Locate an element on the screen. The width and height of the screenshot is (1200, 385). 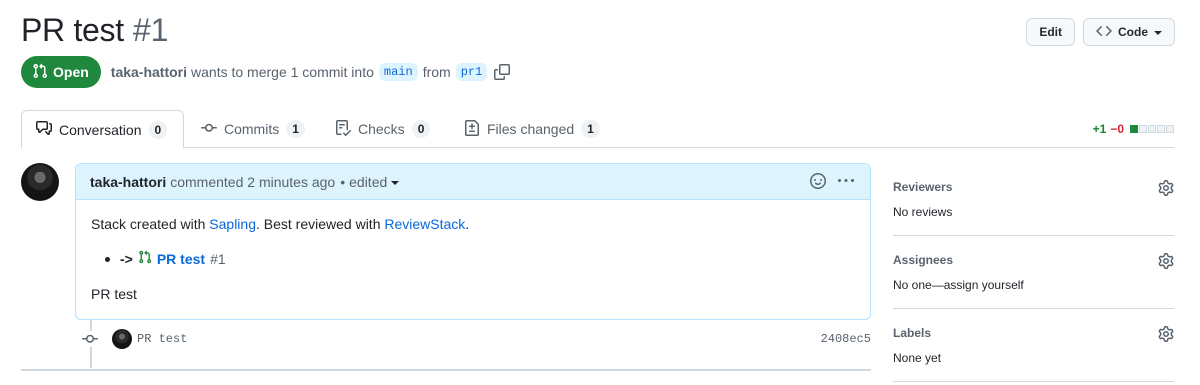
diffstat-blocks is located at coordinates (1152, 129).